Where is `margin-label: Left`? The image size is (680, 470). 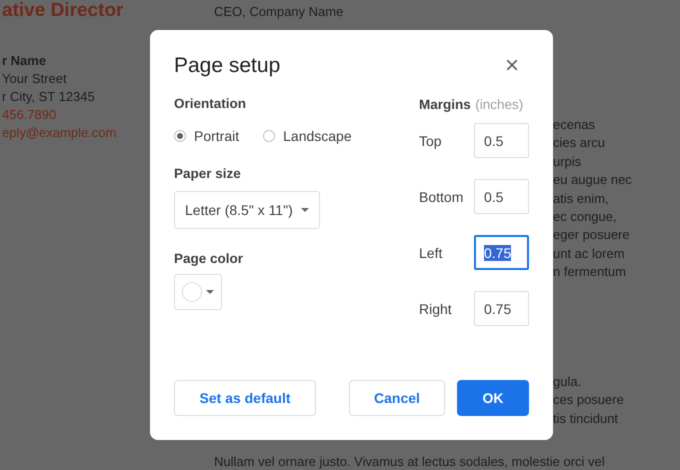 margin-label: Left is located at coordinates (430, 252).